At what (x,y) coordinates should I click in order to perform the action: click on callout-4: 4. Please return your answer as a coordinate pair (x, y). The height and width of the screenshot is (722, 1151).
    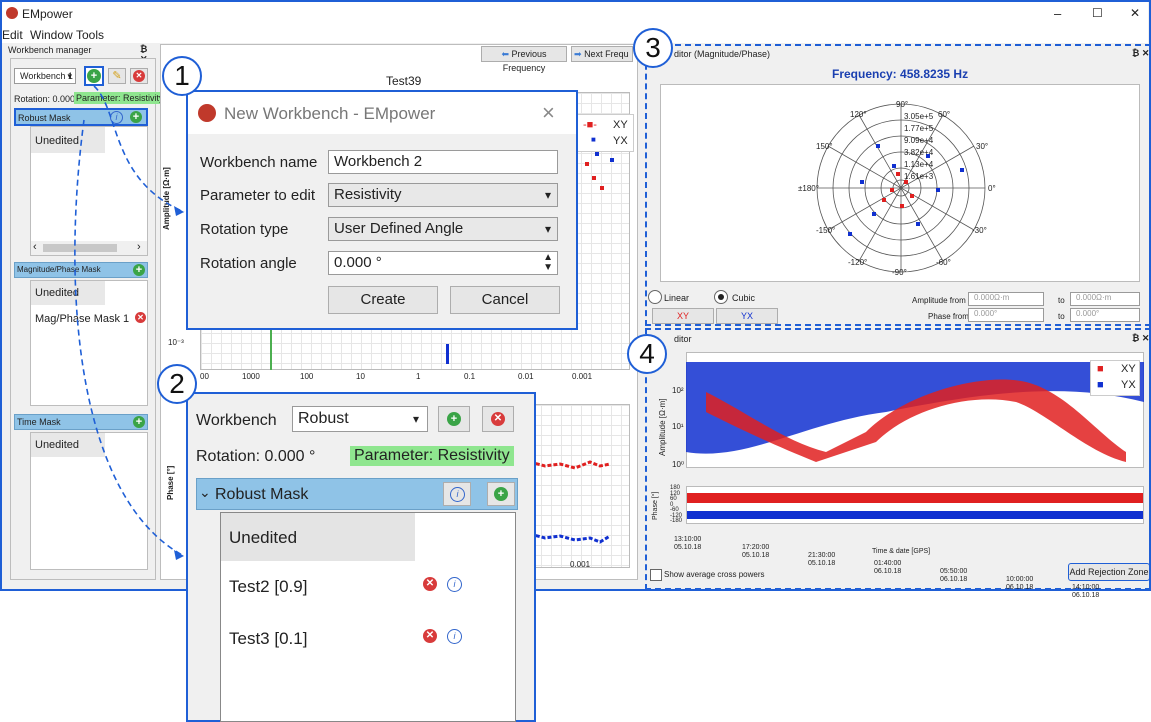
    Looking at the image, I should click on (647, 354).